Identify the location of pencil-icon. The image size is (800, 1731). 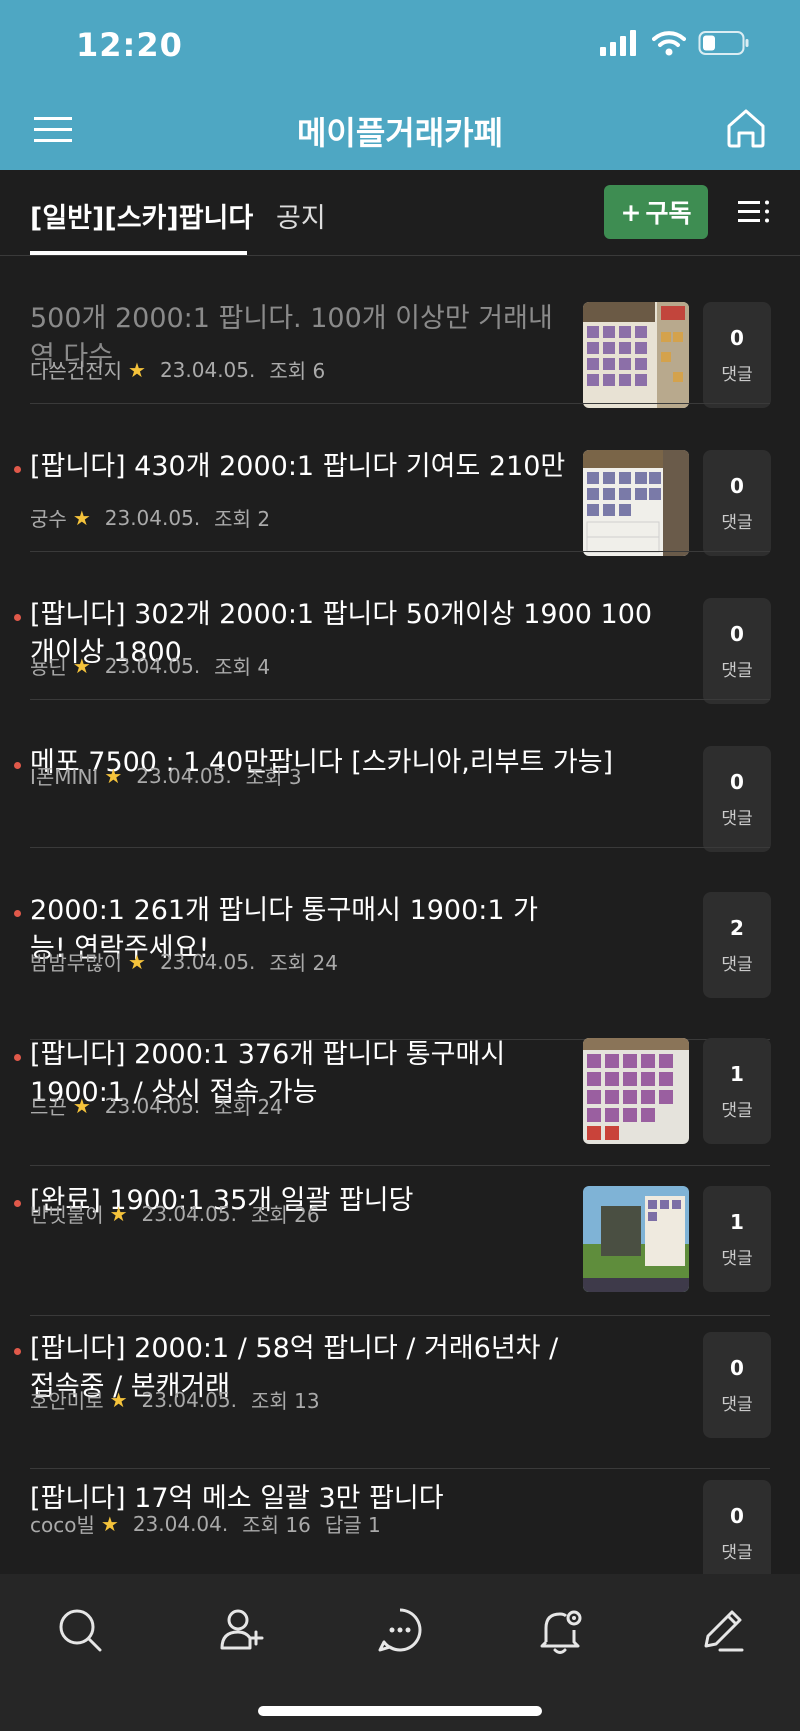
(724, 1631).